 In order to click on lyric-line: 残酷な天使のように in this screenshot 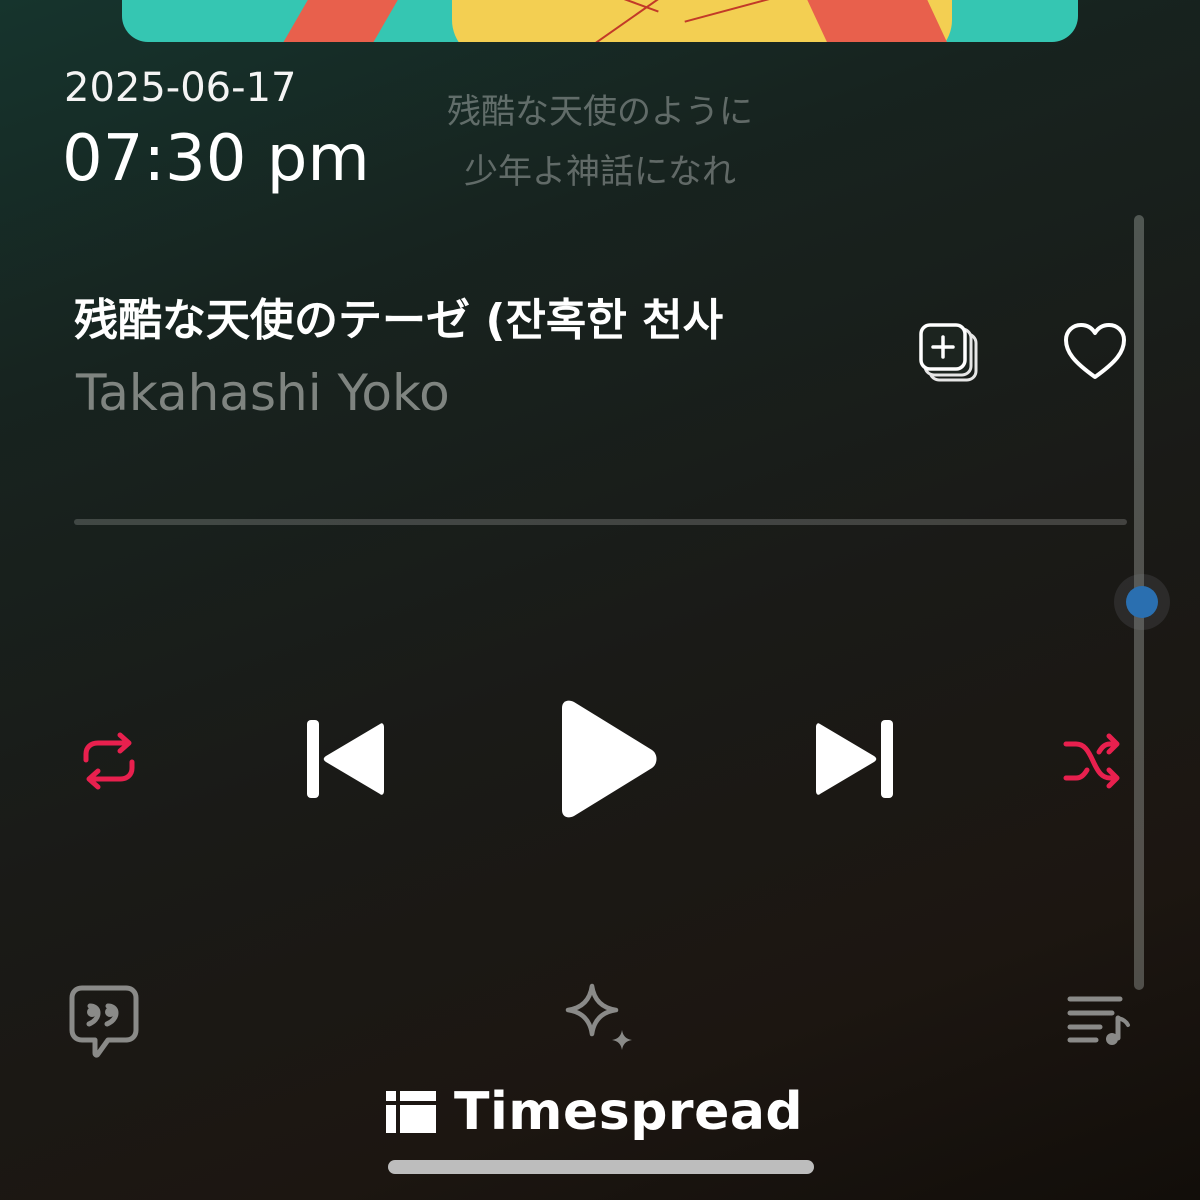, I will do `click(600, 108)`.